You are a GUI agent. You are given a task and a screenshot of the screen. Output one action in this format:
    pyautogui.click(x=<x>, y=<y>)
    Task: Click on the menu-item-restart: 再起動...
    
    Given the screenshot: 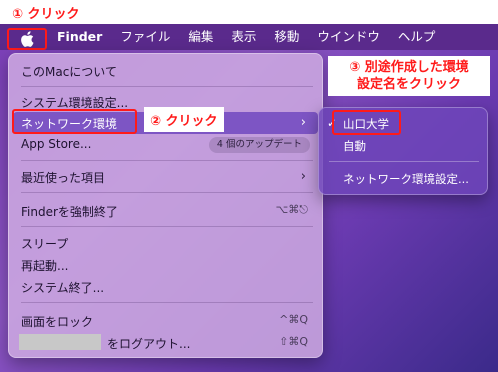 What is the action you would take?
    pyautogui.click(x=165, y=265)
    